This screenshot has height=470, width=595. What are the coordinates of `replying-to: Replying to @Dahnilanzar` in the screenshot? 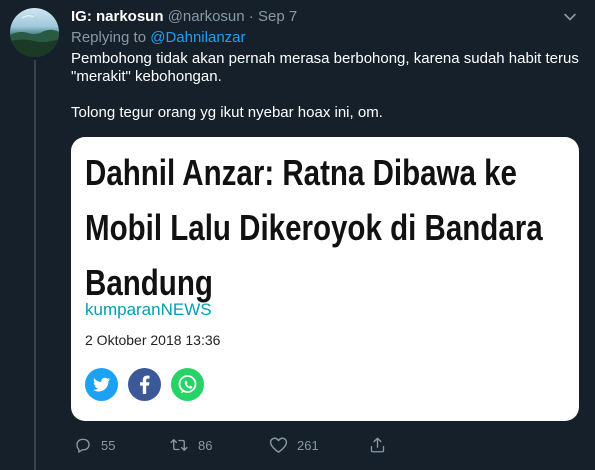 It's located at (158, 38).